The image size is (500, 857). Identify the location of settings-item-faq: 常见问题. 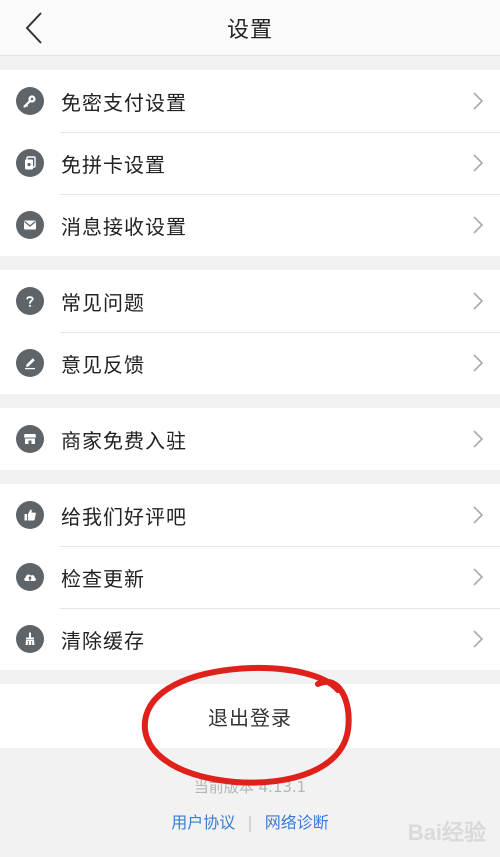
(250, 301).